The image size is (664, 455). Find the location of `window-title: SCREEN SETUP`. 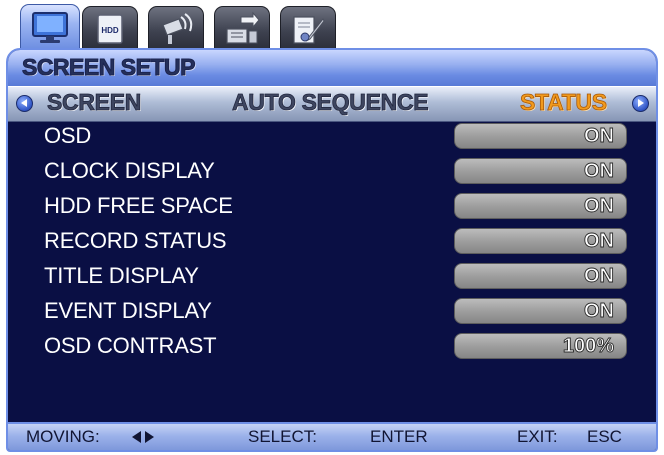

window-title: SCREEN SETUP is located at coordinates (109, 67).